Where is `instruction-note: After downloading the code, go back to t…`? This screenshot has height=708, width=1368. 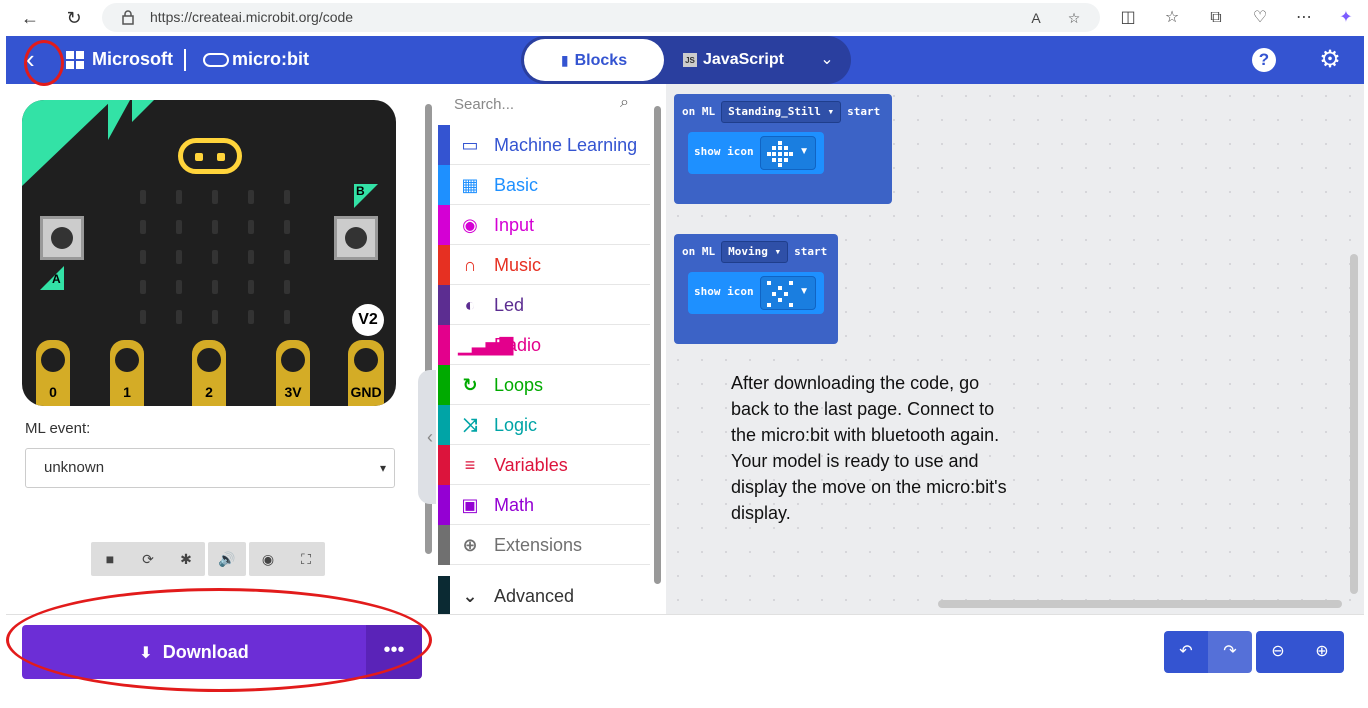 instruction-note: After downloading the code, go back to t… is located at coordinates (869, 448).